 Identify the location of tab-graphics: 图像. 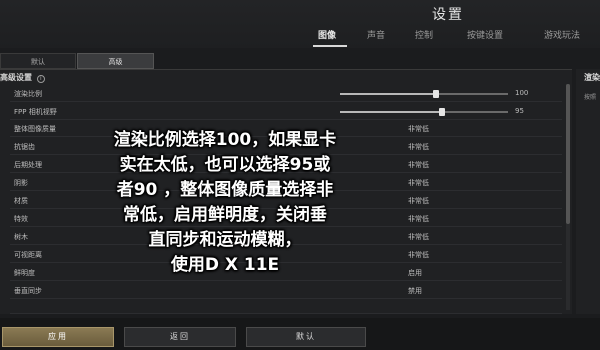
(327, 34).